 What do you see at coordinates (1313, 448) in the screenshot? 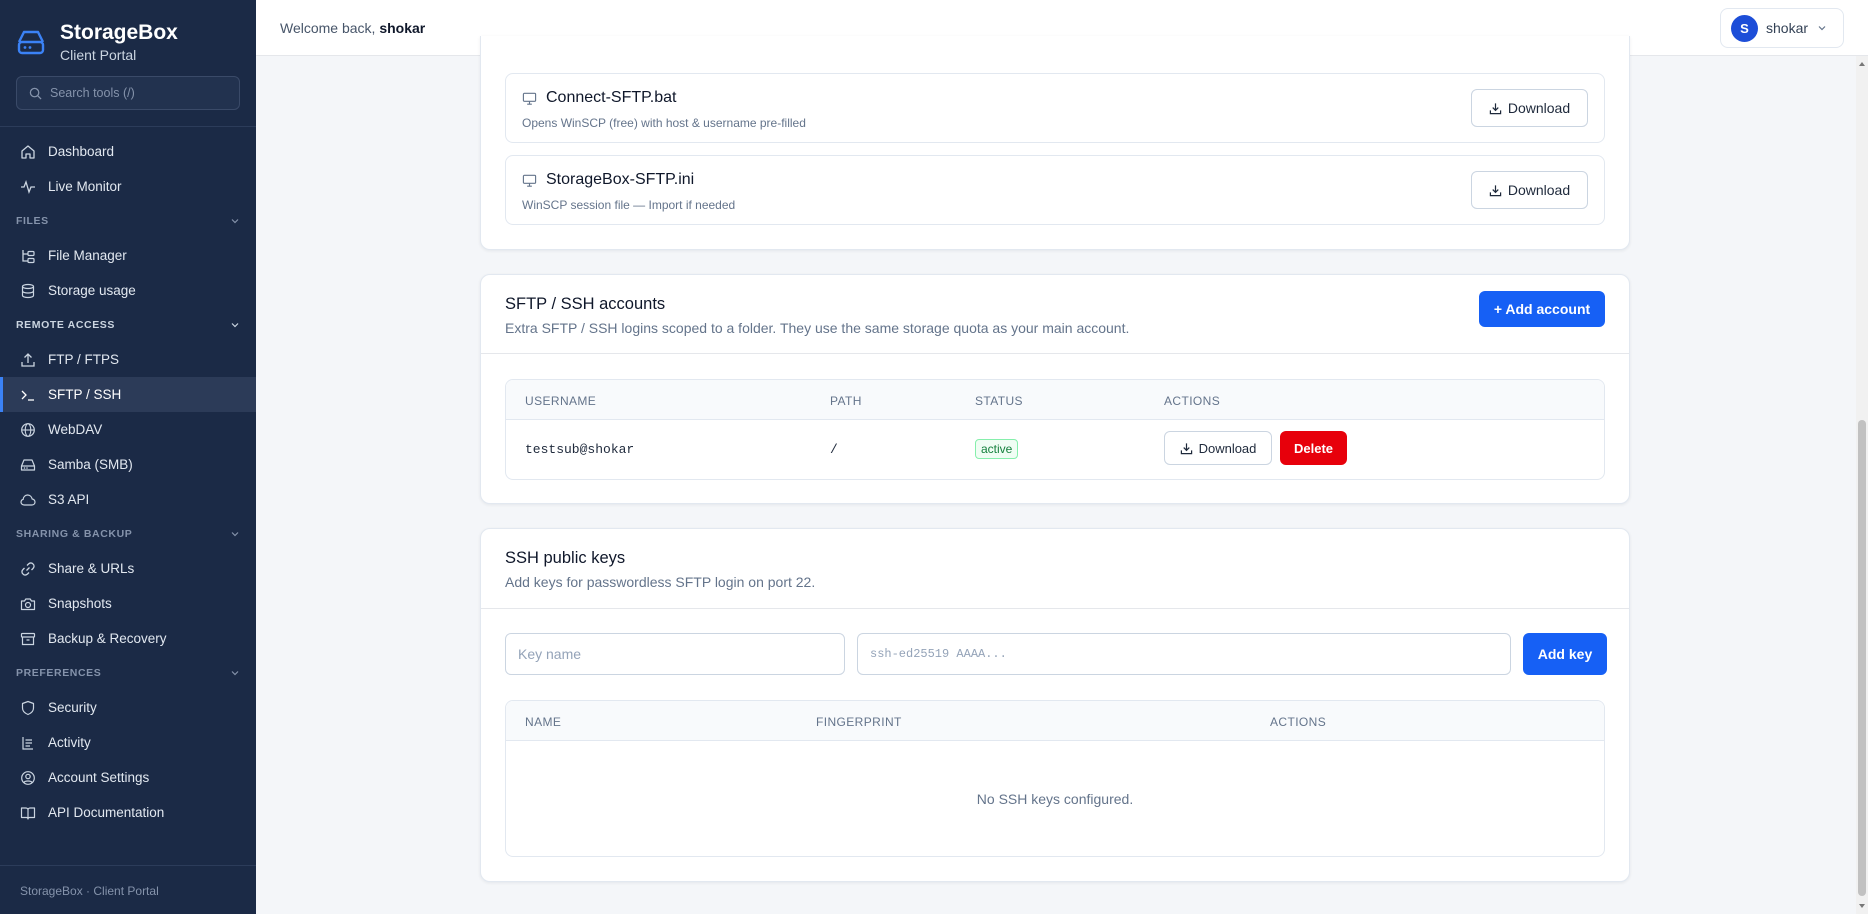
I see `delete-account-button: Delete` at bounding box center [1313, 448].